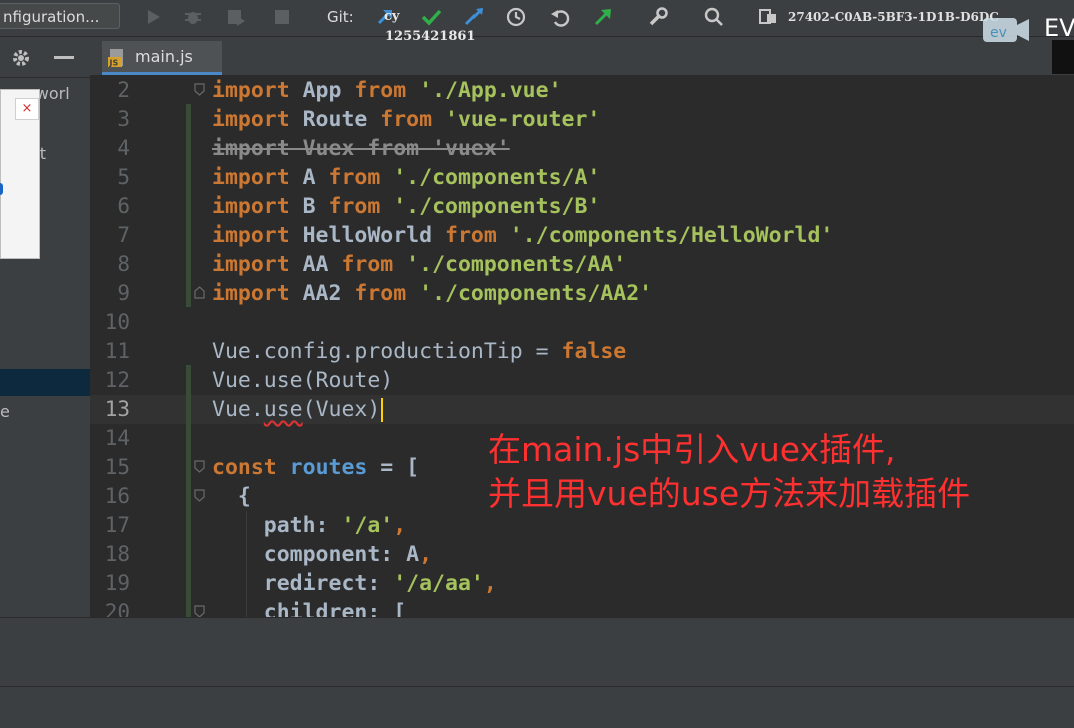 The height and width of the screenshot is (728, 1074). Describe the element at coordinates (432, 293) in the screenshot. I see `code-line-9: import AA2 from './components/AA2'` at that location.